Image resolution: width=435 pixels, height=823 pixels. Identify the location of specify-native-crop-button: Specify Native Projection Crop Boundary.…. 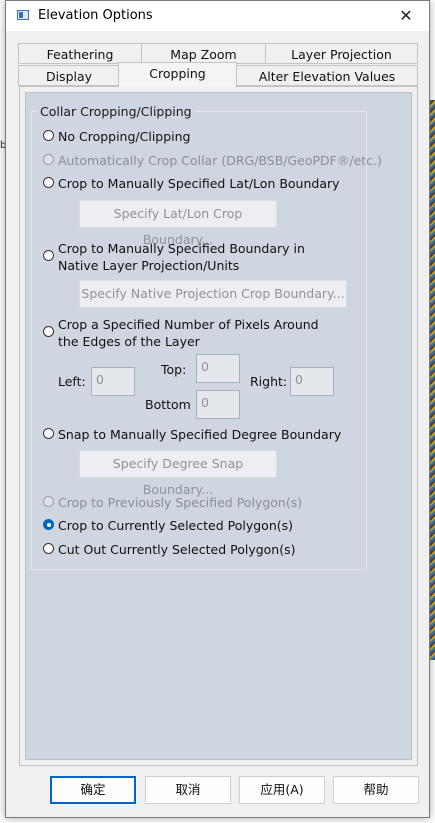
(213, 294).